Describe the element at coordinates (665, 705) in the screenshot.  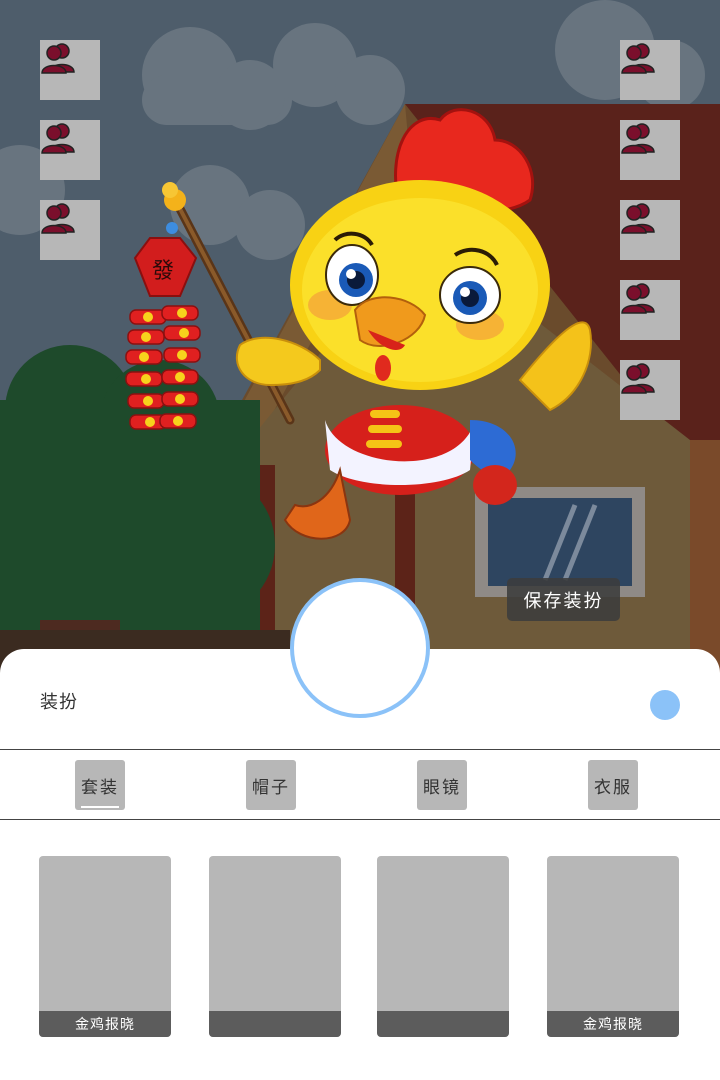
I see `panel-dot-button` at that location.